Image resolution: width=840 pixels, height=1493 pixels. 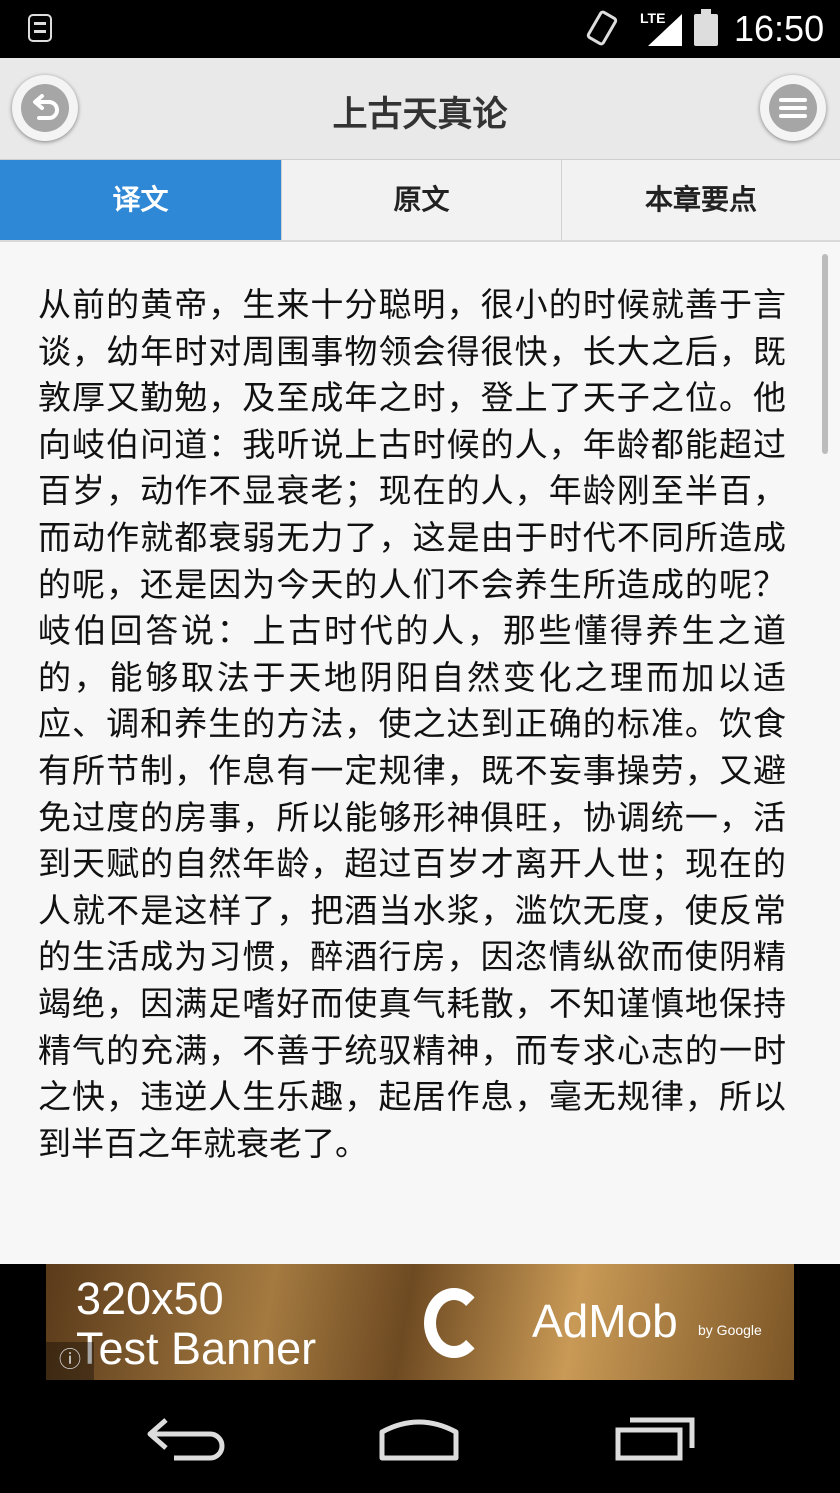 I want to click on ad-container: 320x50 Test Banner AdMob by Google ⓘ, so click(x=420, y=1323).